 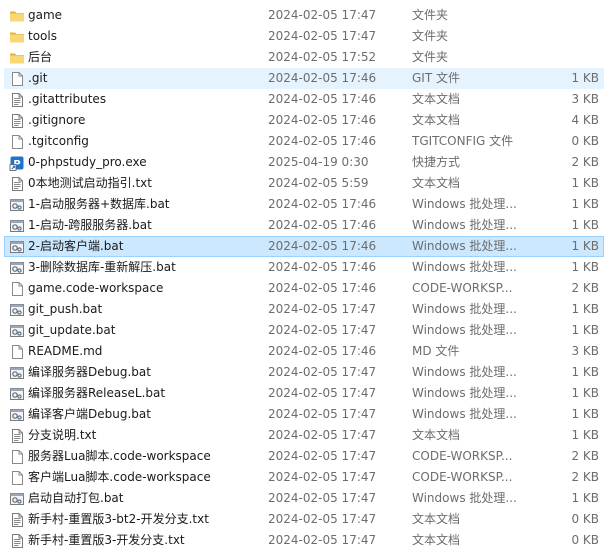 I want to click on file-name: 1-启动服务器+数据库.bat, so click(x=99, y=204).